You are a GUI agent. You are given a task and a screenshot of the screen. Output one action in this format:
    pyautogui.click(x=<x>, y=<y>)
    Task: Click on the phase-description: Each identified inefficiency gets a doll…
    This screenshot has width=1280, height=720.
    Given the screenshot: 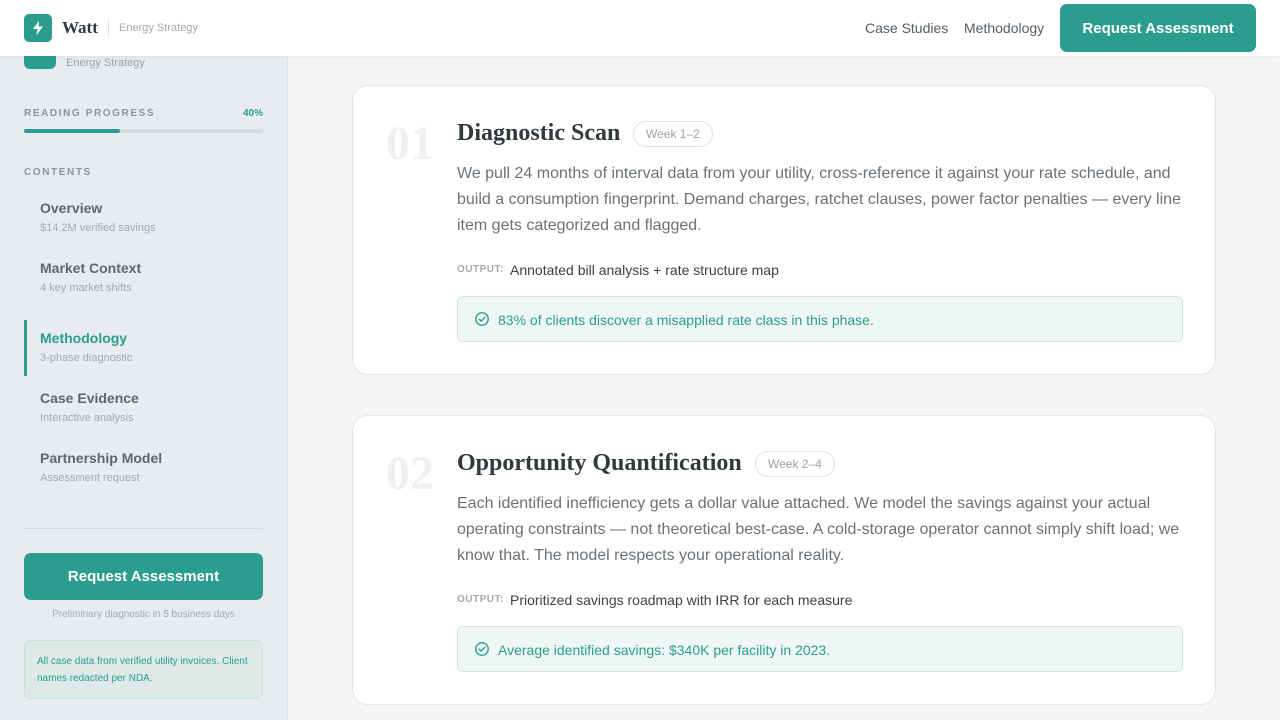 What is the action you would take?
    pyautogui.click(x=818, y=529)
    